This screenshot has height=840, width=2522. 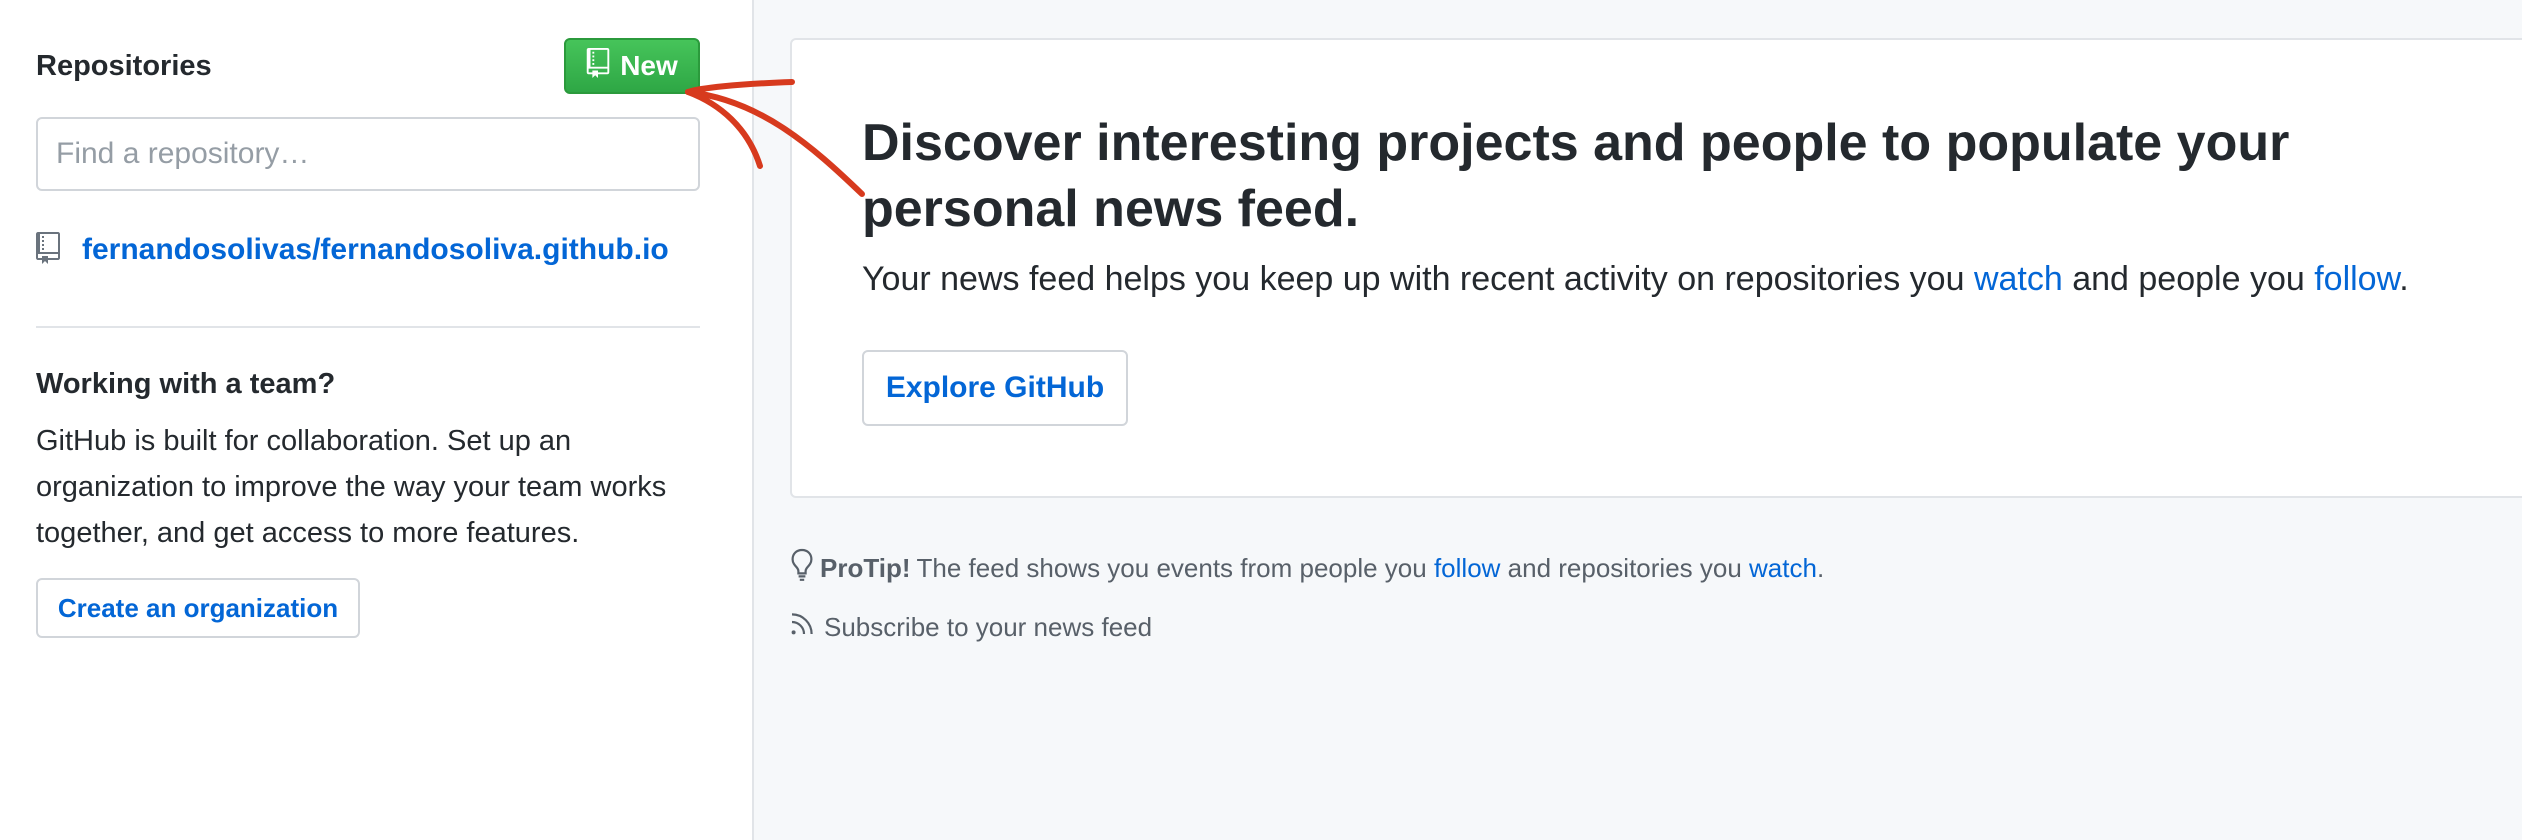 I want to click on subscribe-news-feed-link: Subscribe to your news feed, so click(x=971, y=627).